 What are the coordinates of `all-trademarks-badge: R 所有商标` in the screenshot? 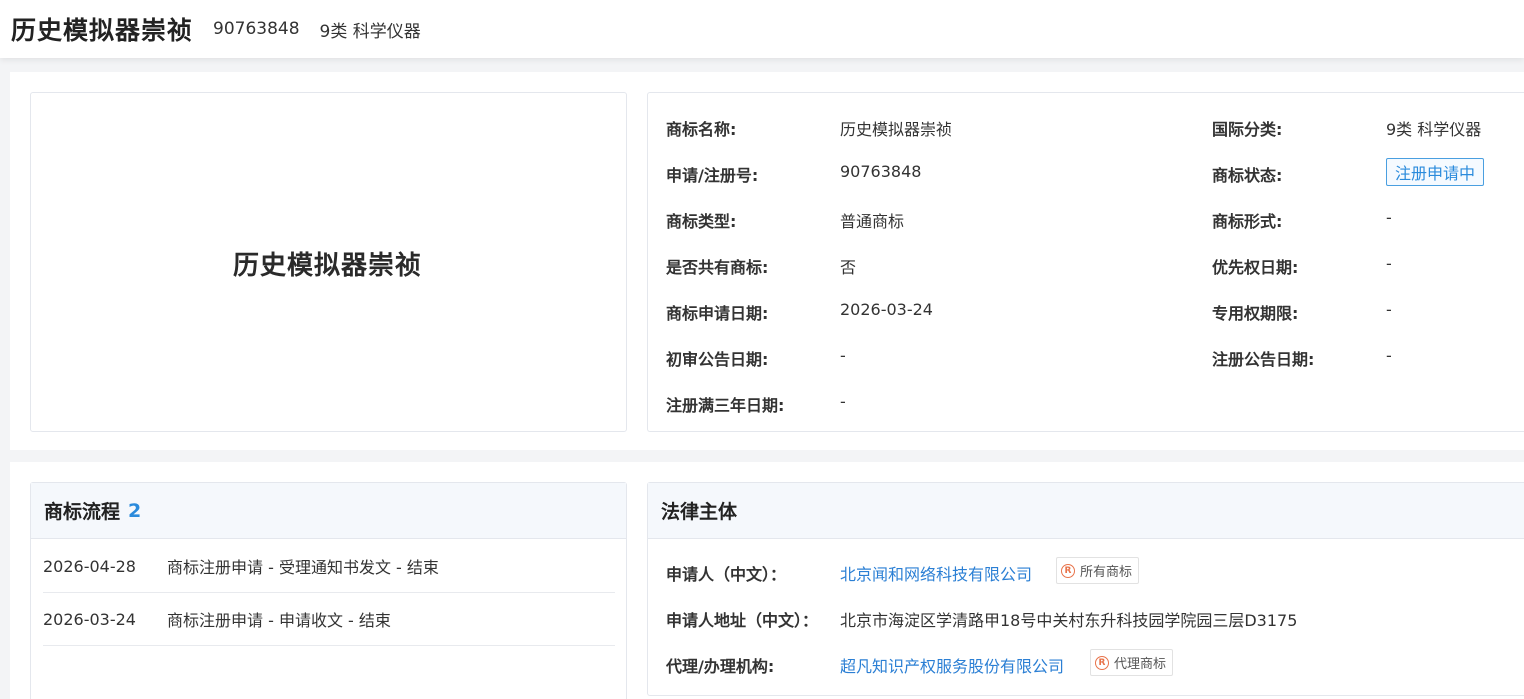 It's located at (1098, 570).